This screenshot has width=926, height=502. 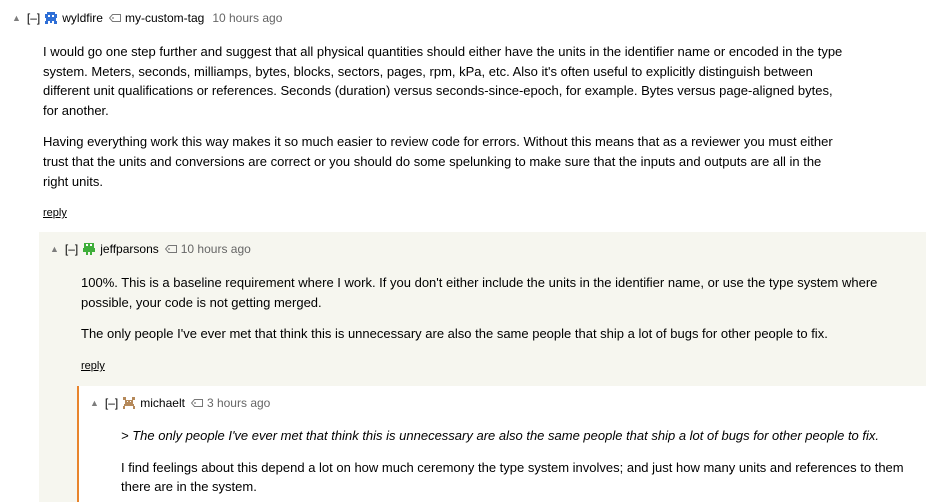 I want to click on blue-invader-avatar-icon, so click(x=51, y=18).